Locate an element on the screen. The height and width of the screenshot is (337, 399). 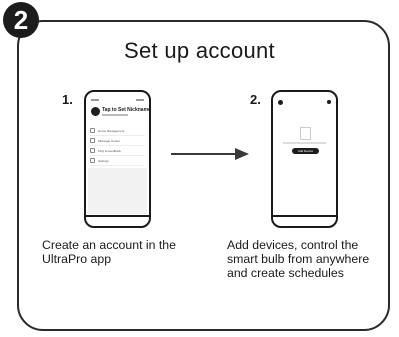
add-device-button: Add Device is located at coordinates (305, 151).